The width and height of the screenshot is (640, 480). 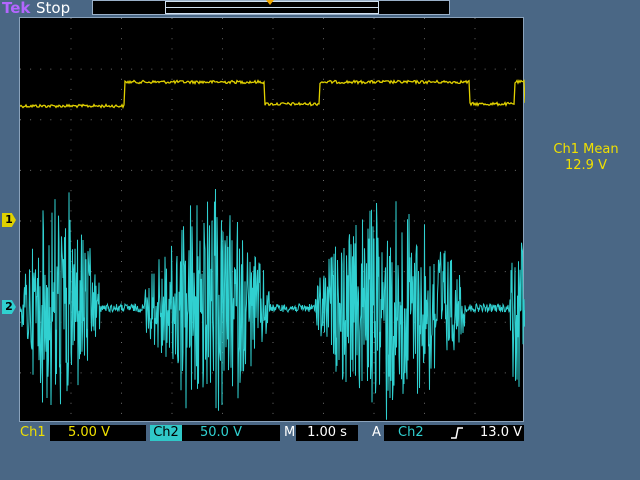 I want to click on ch2-volts-per-div: 50.0 V, so click(x=231, y=433).